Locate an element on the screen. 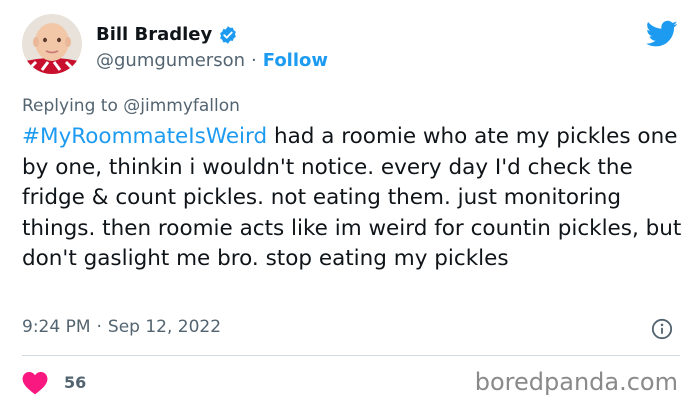 Image resolution: width=700 pixels, height=410 pixels. info-icon is located at coordinates (662, 329).